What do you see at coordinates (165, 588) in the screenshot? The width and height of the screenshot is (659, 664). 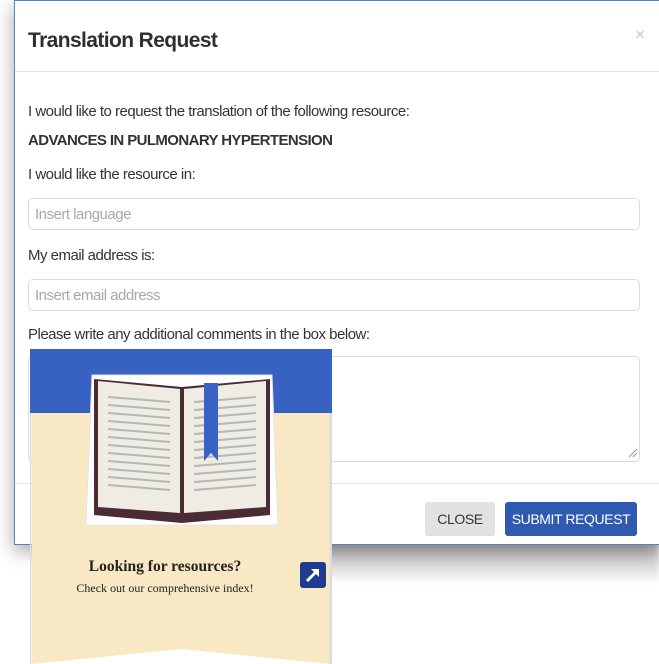 I see `promo-subtitle: Check out our comprehensive index!` at bounding box center [165, 588].